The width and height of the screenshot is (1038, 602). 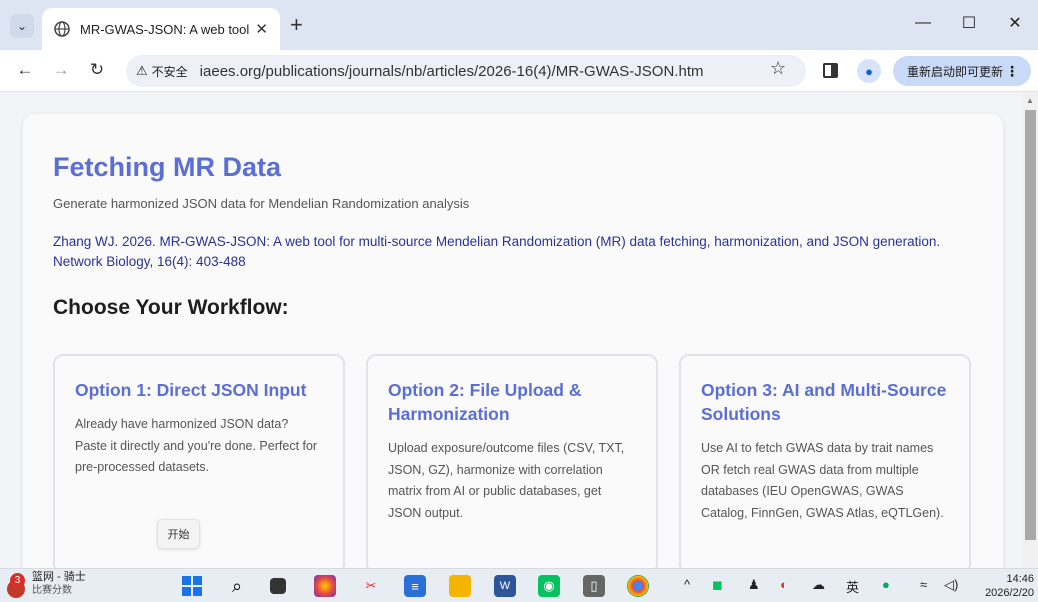 I want to click on tray-app-icon: ◐, so click(x=784, y=584).